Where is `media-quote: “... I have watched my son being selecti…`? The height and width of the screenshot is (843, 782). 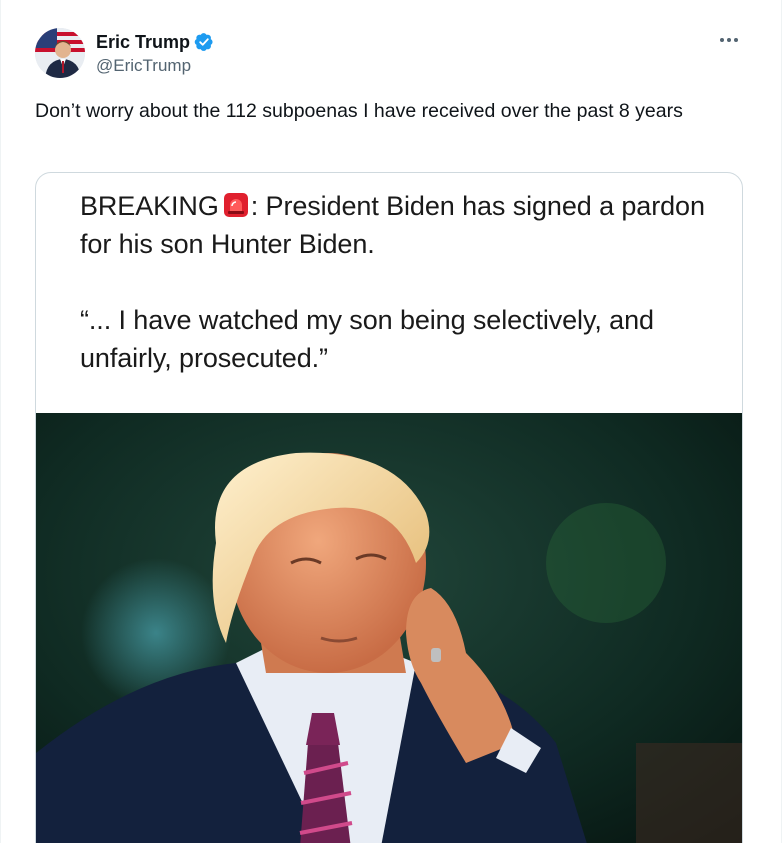 media-quote: “... I have watched my son being selecti… is located at coordinates (367, 339).